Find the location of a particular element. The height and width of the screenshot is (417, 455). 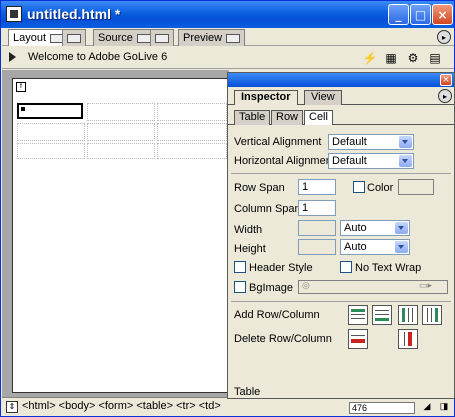

tab-frame is located at coordinates (74, 37).